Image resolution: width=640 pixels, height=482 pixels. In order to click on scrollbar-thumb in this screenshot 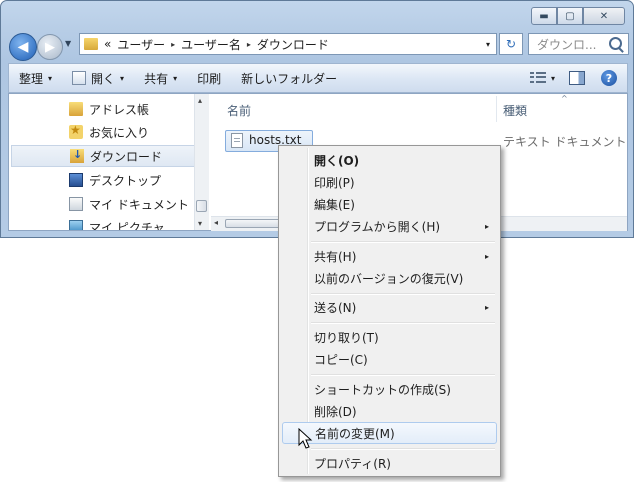, I will do `click(201, 206)`.